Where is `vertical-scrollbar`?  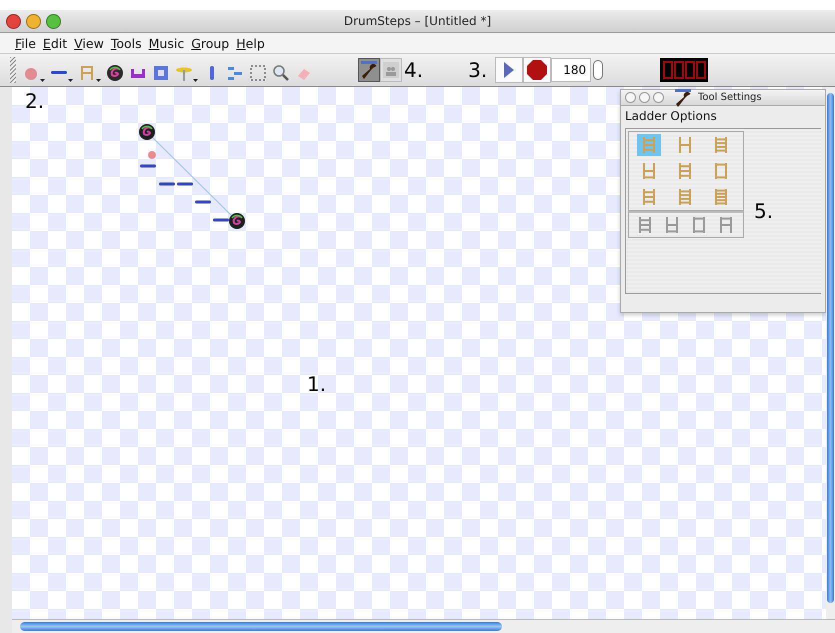
vertical-scrollbar is located at coordinates (830, 353).